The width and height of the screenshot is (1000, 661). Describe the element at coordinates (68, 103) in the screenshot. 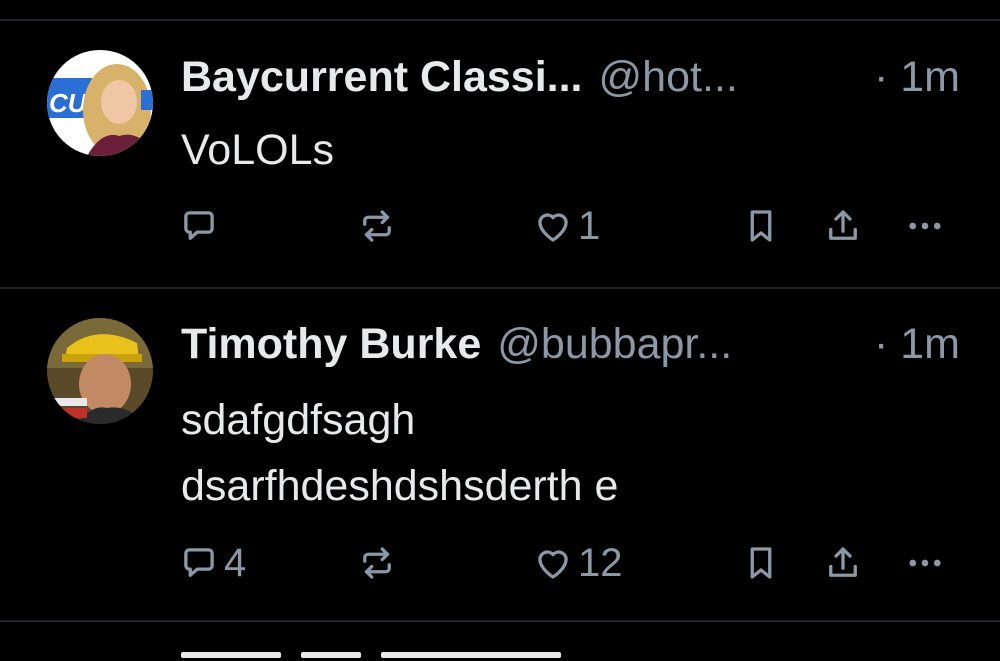

I see `svg-text: CU` at that location.